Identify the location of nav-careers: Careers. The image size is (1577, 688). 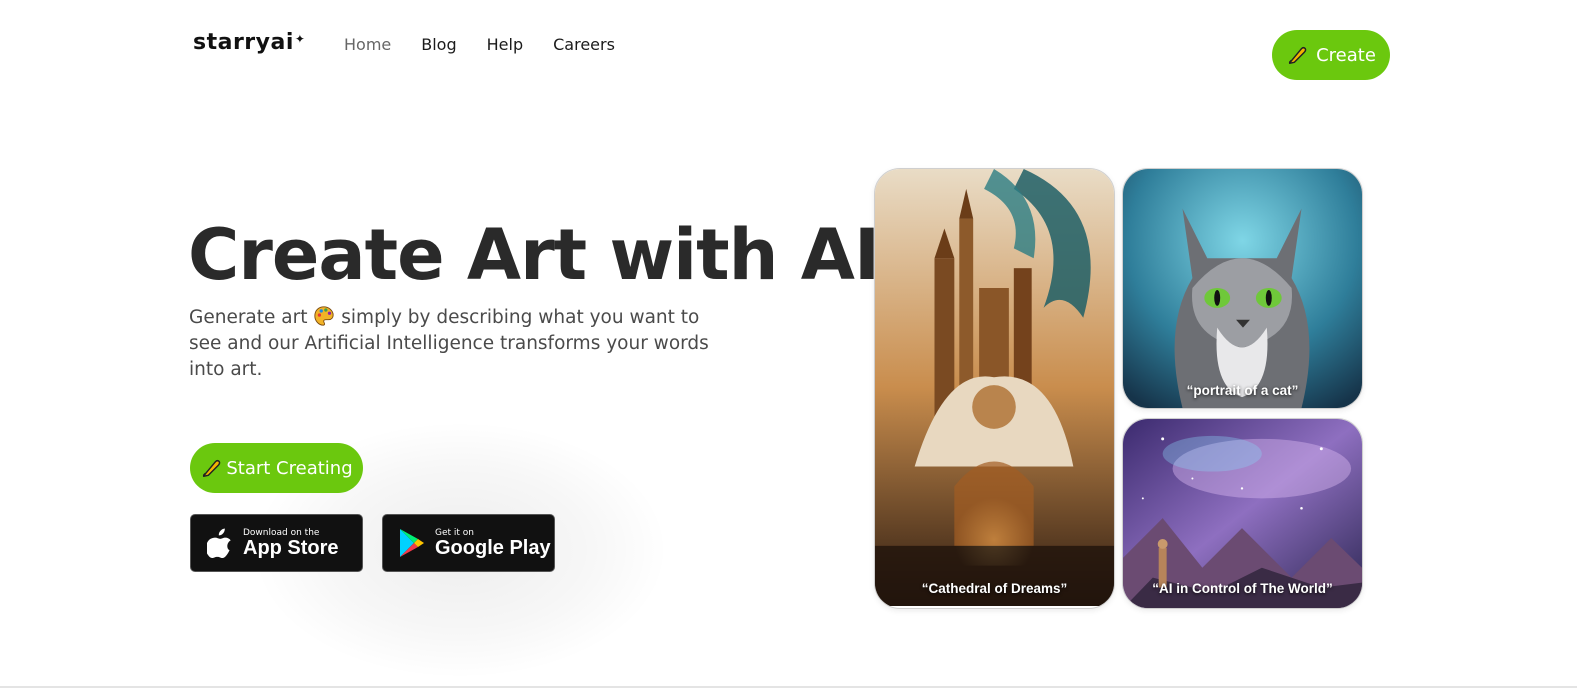
(584, 44).